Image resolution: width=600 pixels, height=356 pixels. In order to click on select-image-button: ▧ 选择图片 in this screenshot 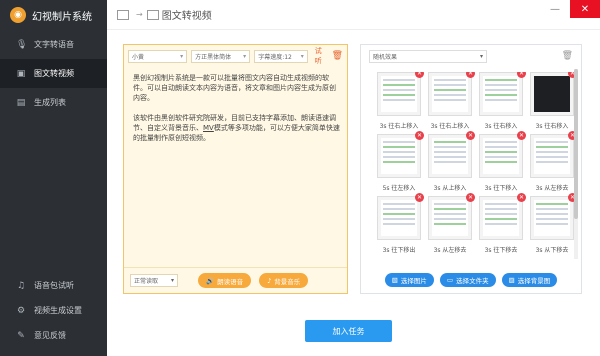, I will do `click(409, 280)`.